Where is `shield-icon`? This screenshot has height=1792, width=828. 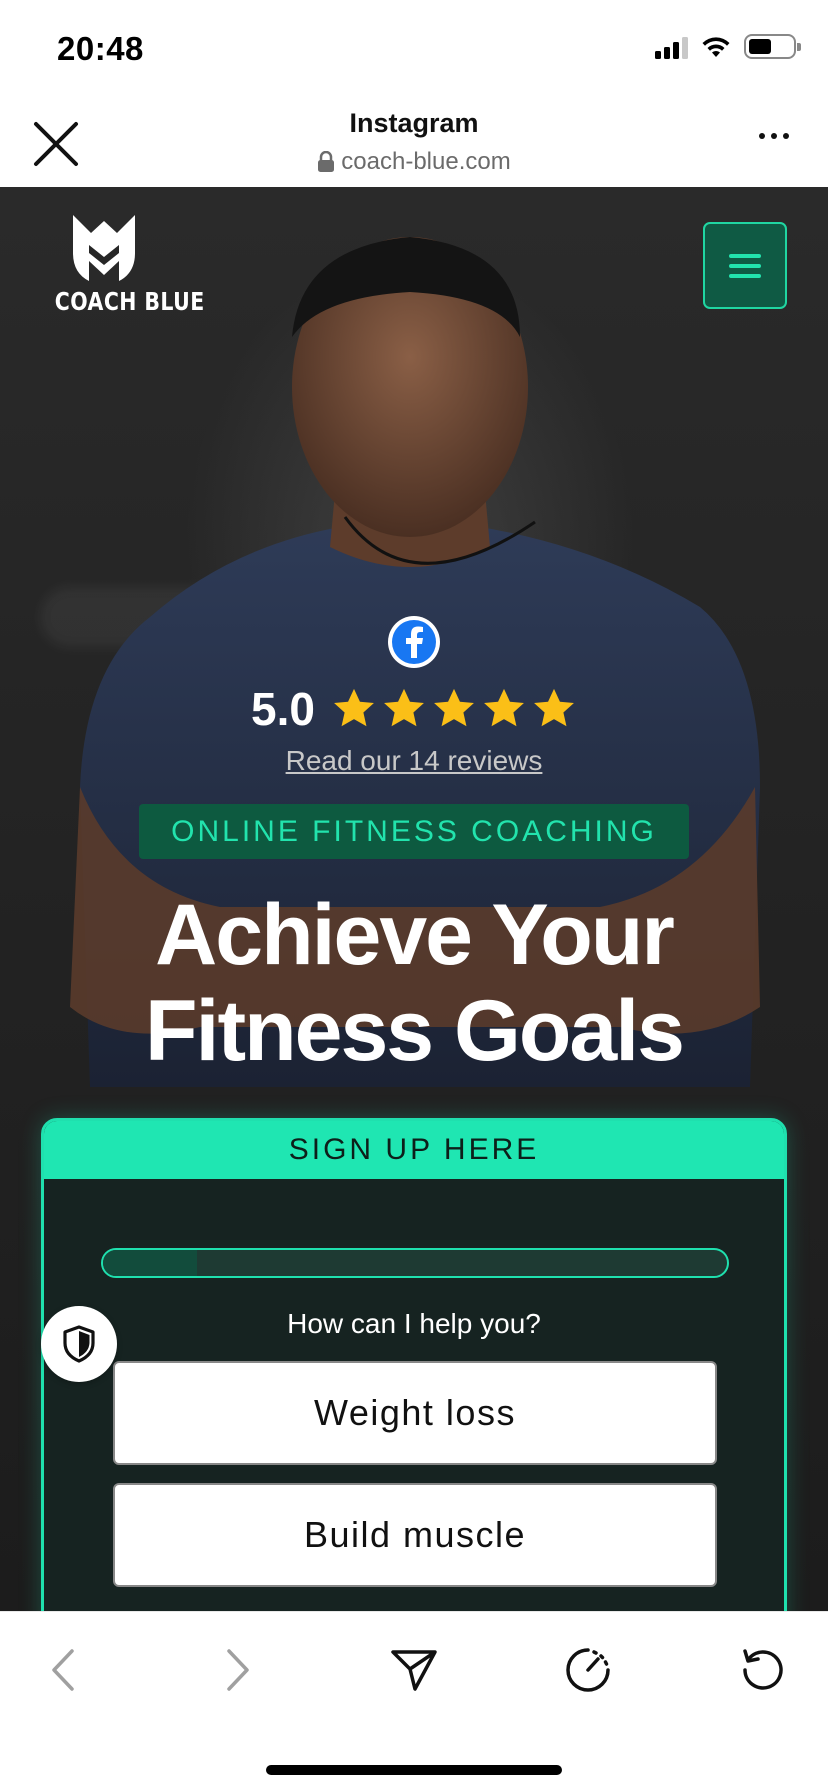
shield-icon is located at coordinates (79, 1344).